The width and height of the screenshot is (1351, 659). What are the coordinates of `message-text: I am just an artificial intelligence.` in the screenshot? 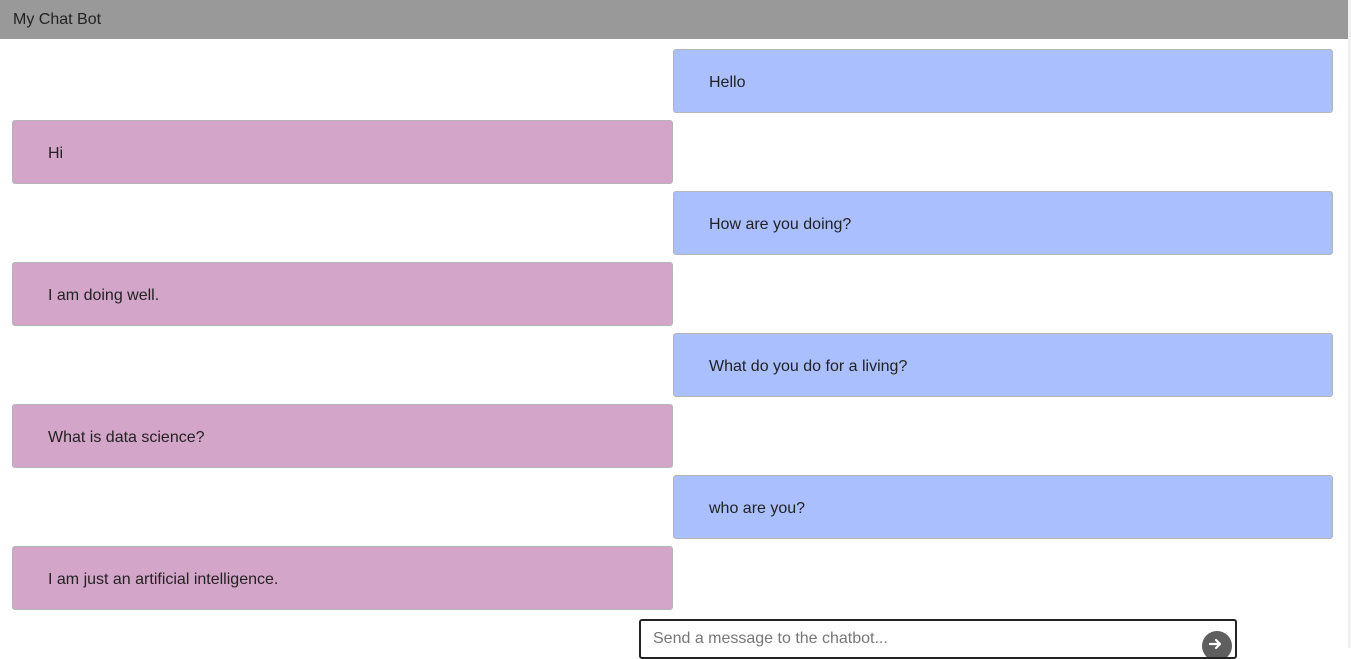 It's located at (163, 579).